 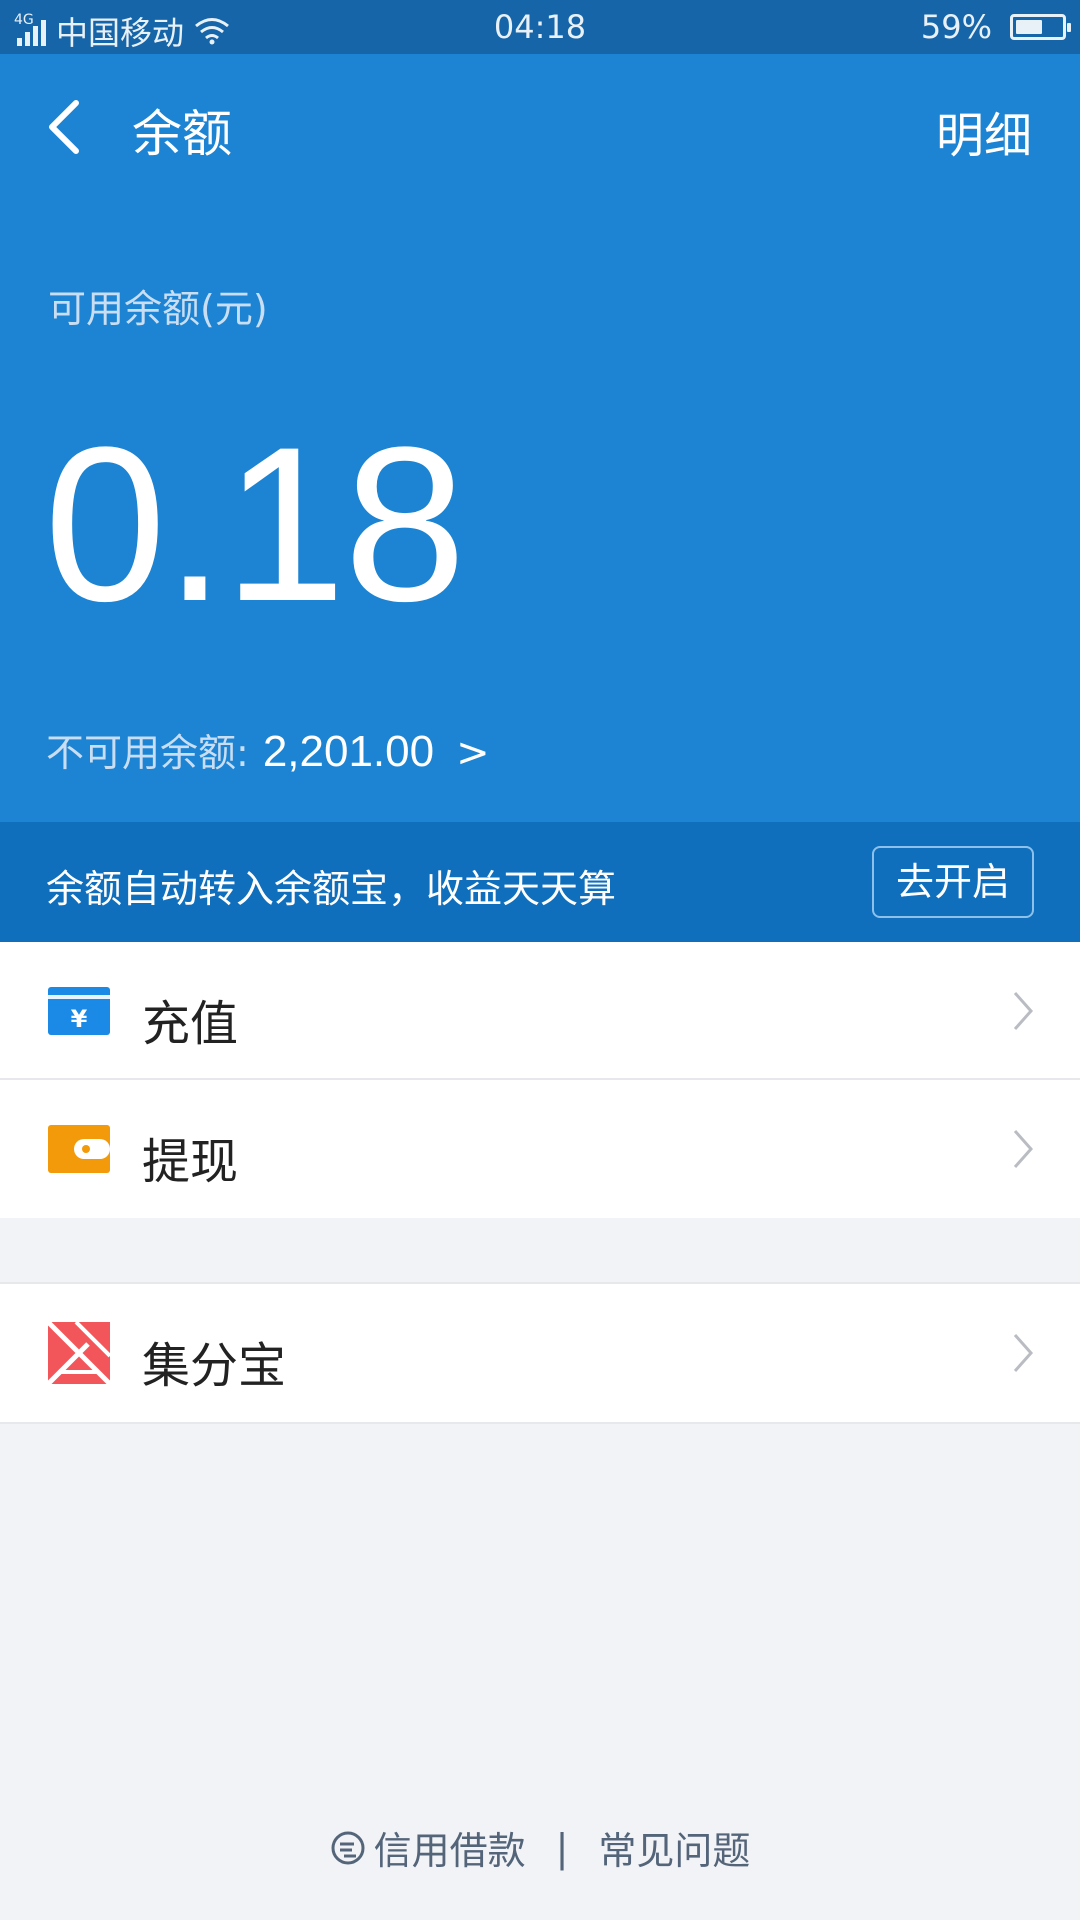 I want to click on footer-links: 信用借款 | 常见问题, so click(x=540, y=1847).